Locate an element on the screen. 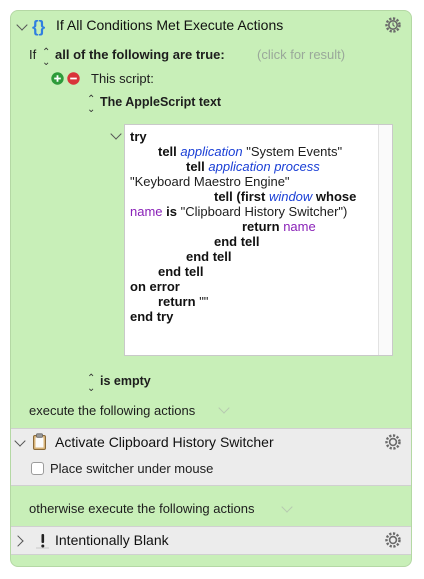  minus-circle-icon is located at coordinates (73, 78).